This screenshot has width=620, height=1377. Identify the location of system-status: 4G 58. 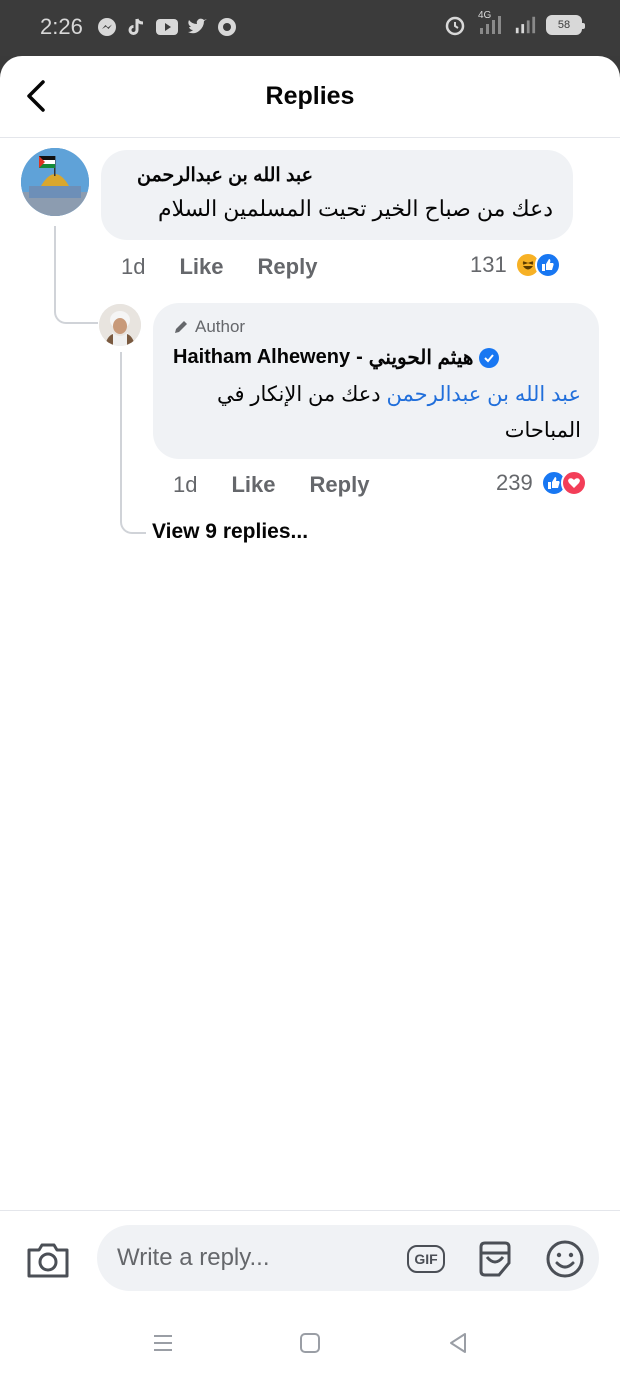
(514, 23).